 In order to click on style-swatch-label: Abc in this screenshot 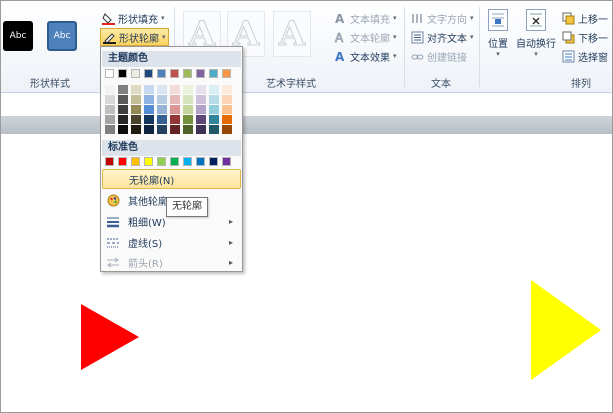, I will do `click(18, 36)`.